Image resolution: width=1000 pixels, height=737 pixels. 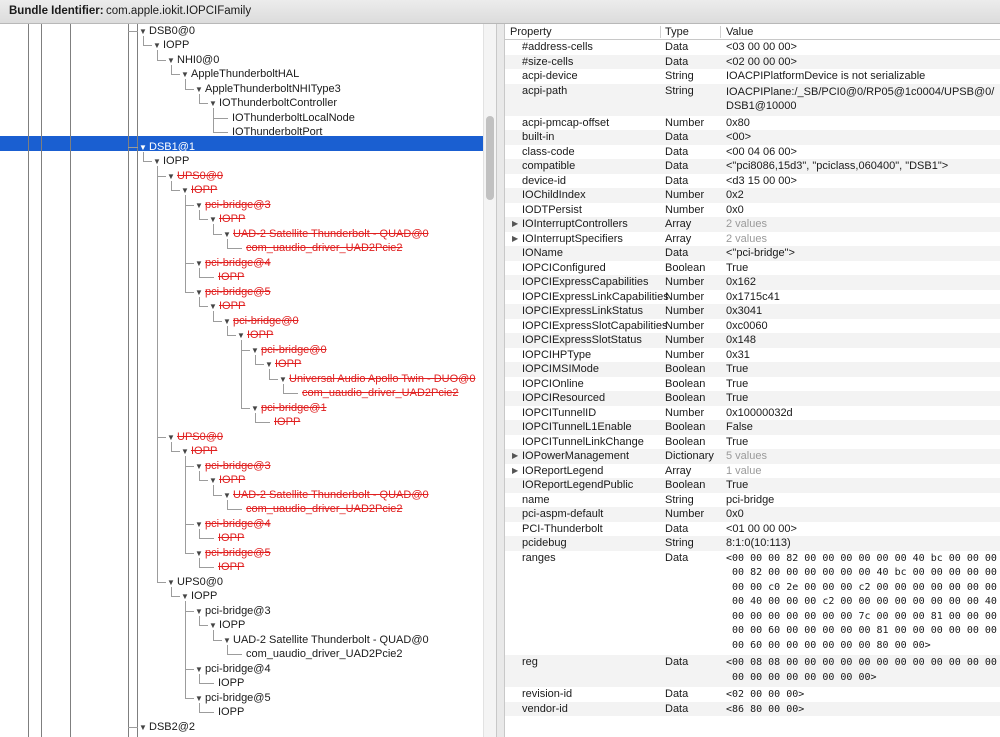 I want to click on property-row: vendor-id Data <86 80 00 00>, so click(x=752, y=708).